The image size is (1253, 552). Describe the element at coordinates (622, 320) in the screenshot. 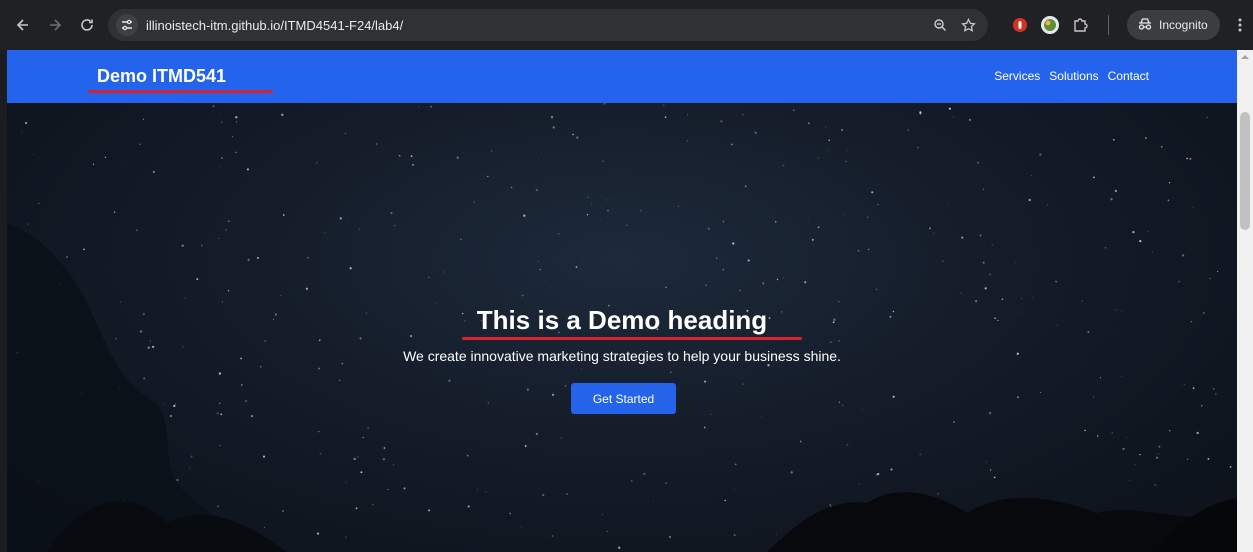

I see `hero-heading: This is a Demo heading` at that location.